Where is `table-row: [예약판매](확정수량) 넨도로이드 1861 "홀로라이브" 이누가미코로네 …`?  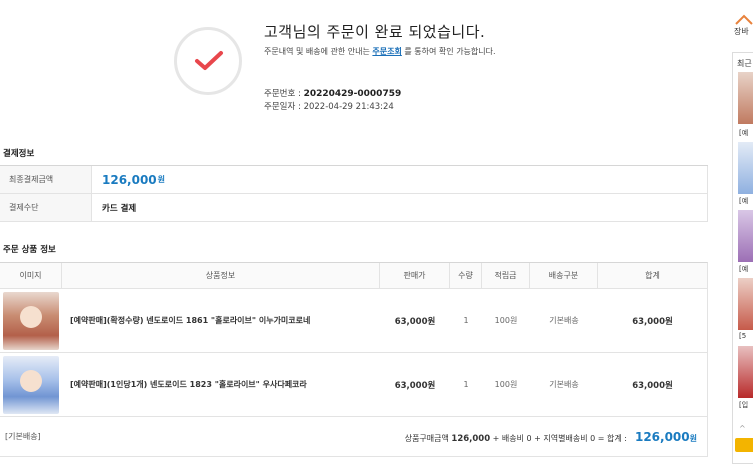
table-row: [예약판매](확정수량) 넨도로이드 1861 "홀로라이브" 이누가미코로네 … is located at coordinates (353, 321).